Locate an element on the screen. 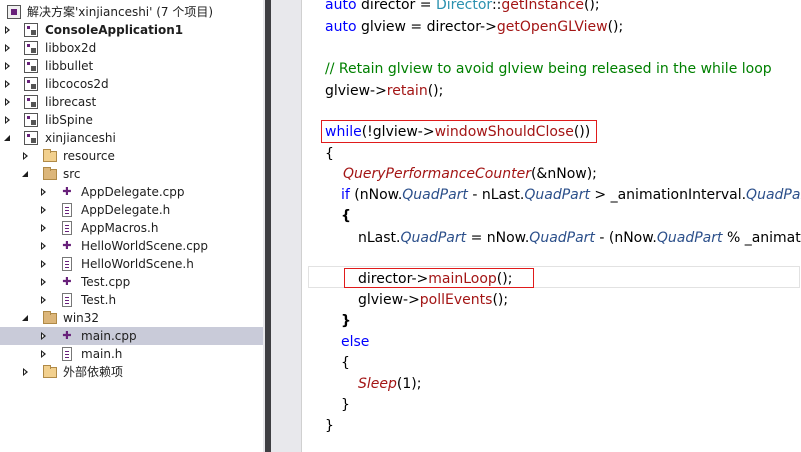 Image resolution: width=801 pixels, height=452 pixels. solution-label: 解决方案'xinjianceshi' (7 个项目) is located at coordinates (120, 12).